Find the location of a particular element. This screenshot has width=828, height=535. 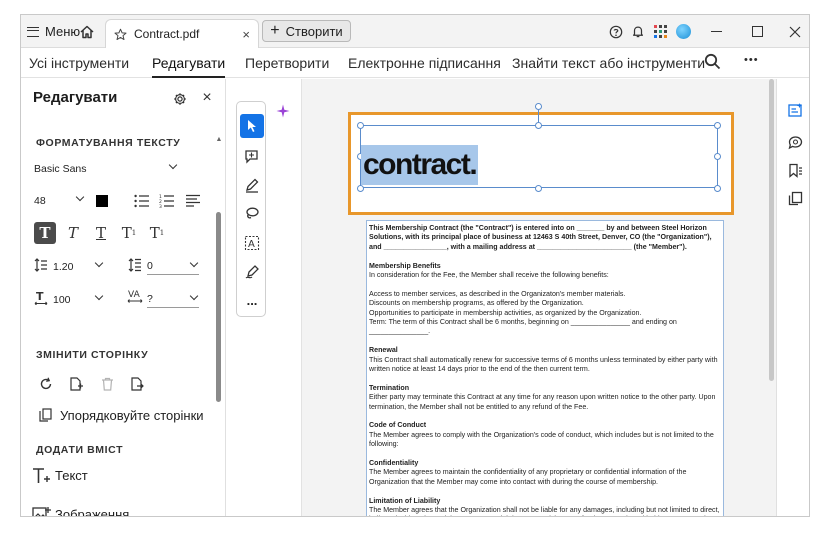

apps-button is located at coordinates (660, 31).